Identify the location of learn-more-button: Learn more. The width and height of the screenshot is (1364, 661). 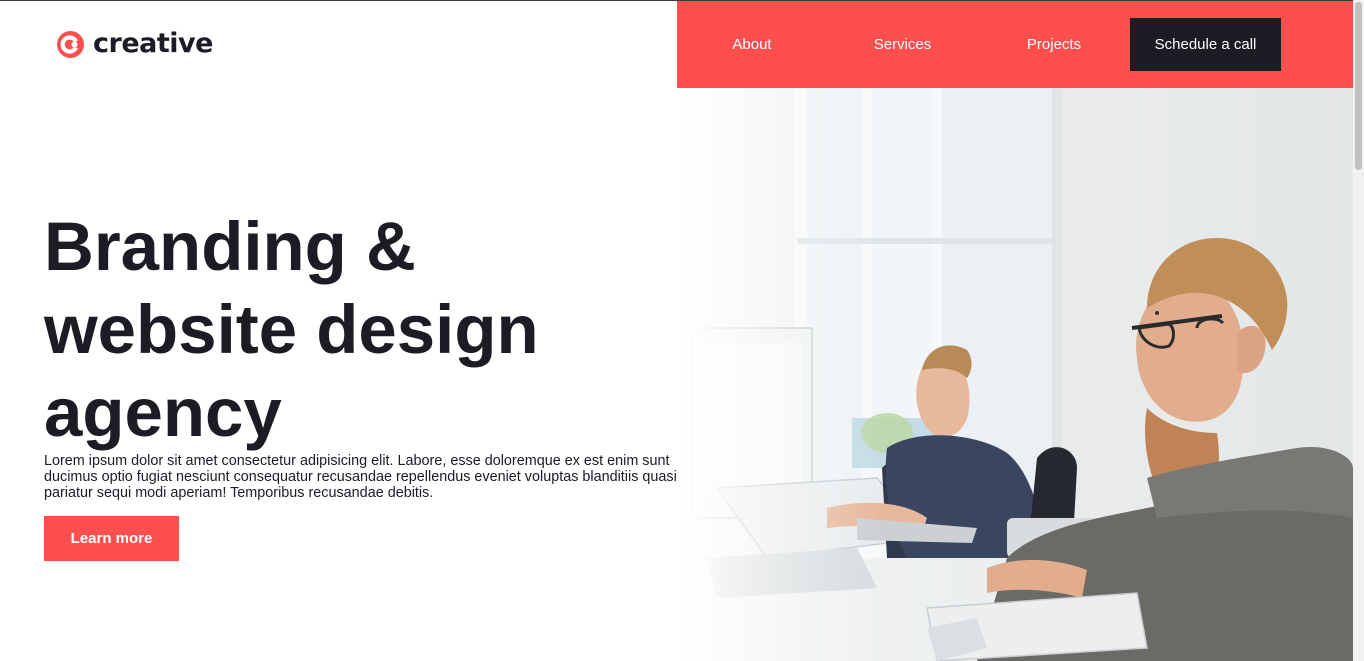
(111, 538).